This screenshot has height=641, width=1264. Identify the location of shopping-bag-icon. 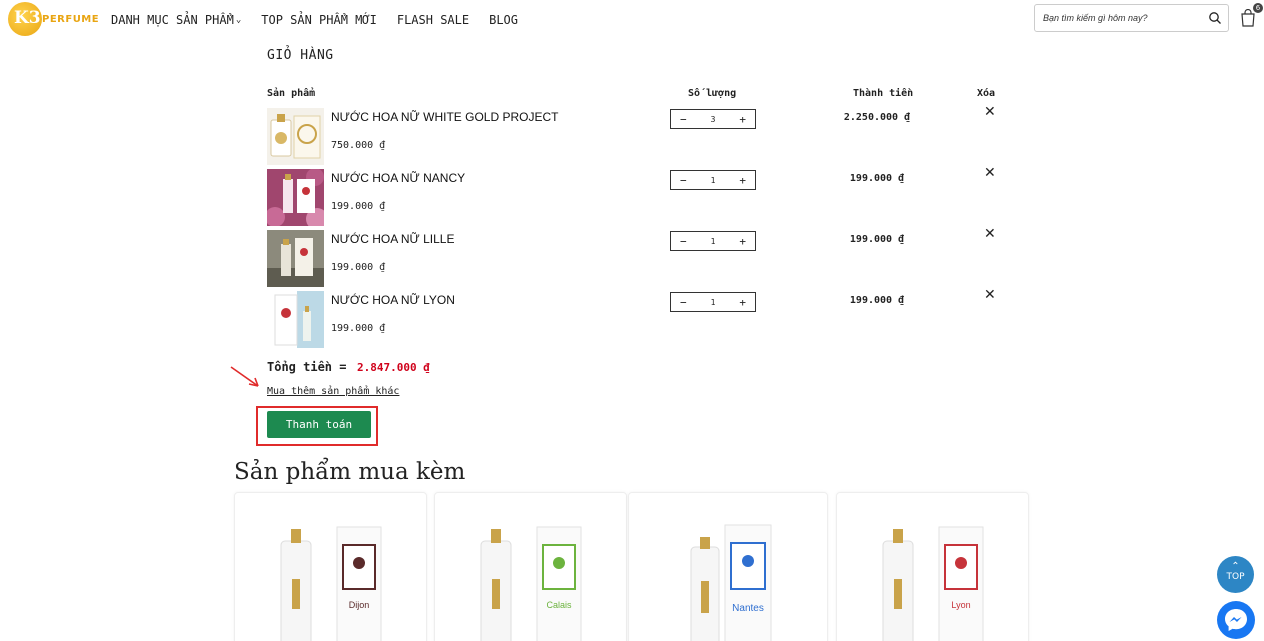
(1248, 18).